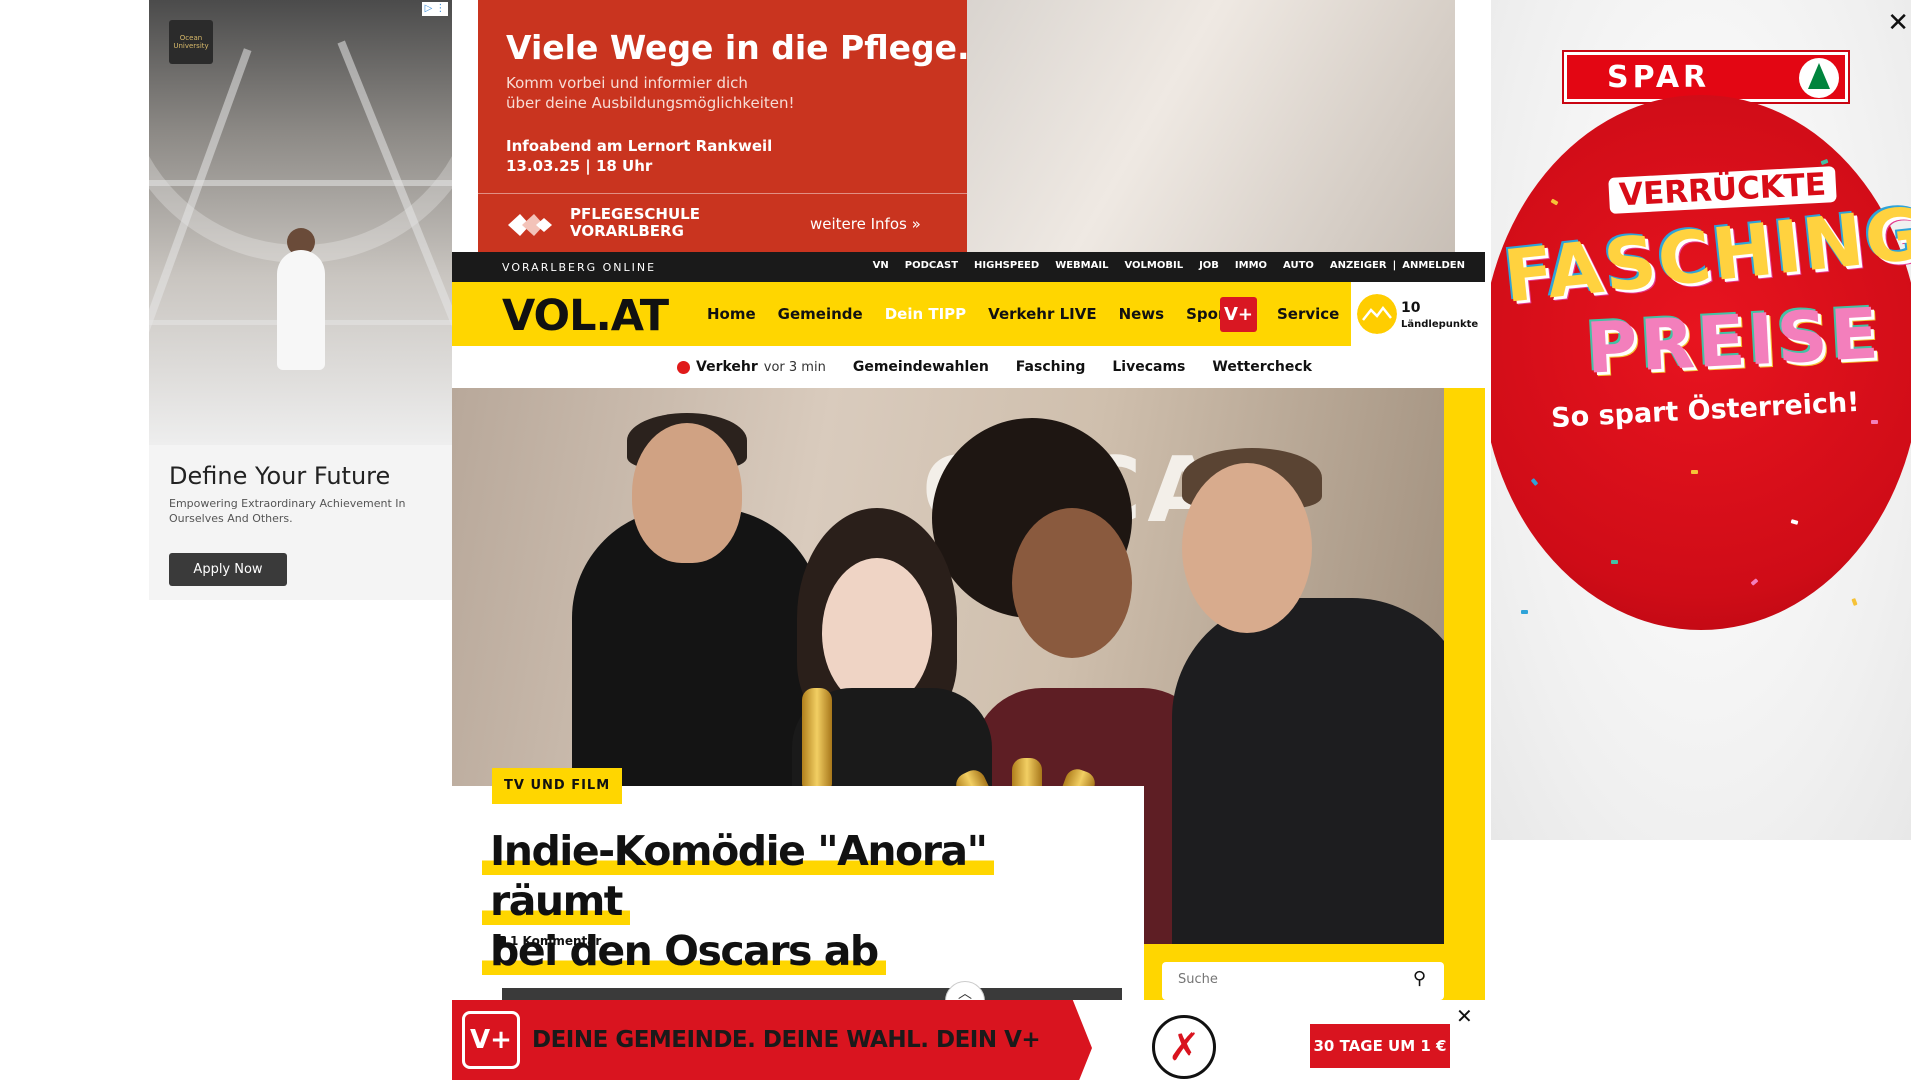 This screenshot has width=1920, height=1080. I want to click on headline-line: Indie-Komödie "Anora" räumt, so click(738, 876).